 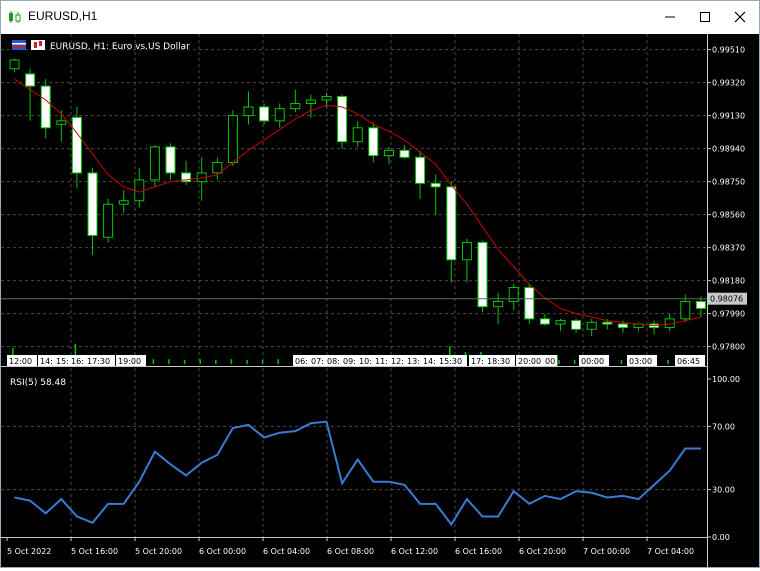 I want to click on minimize-icon, so click(x=670, y=17).